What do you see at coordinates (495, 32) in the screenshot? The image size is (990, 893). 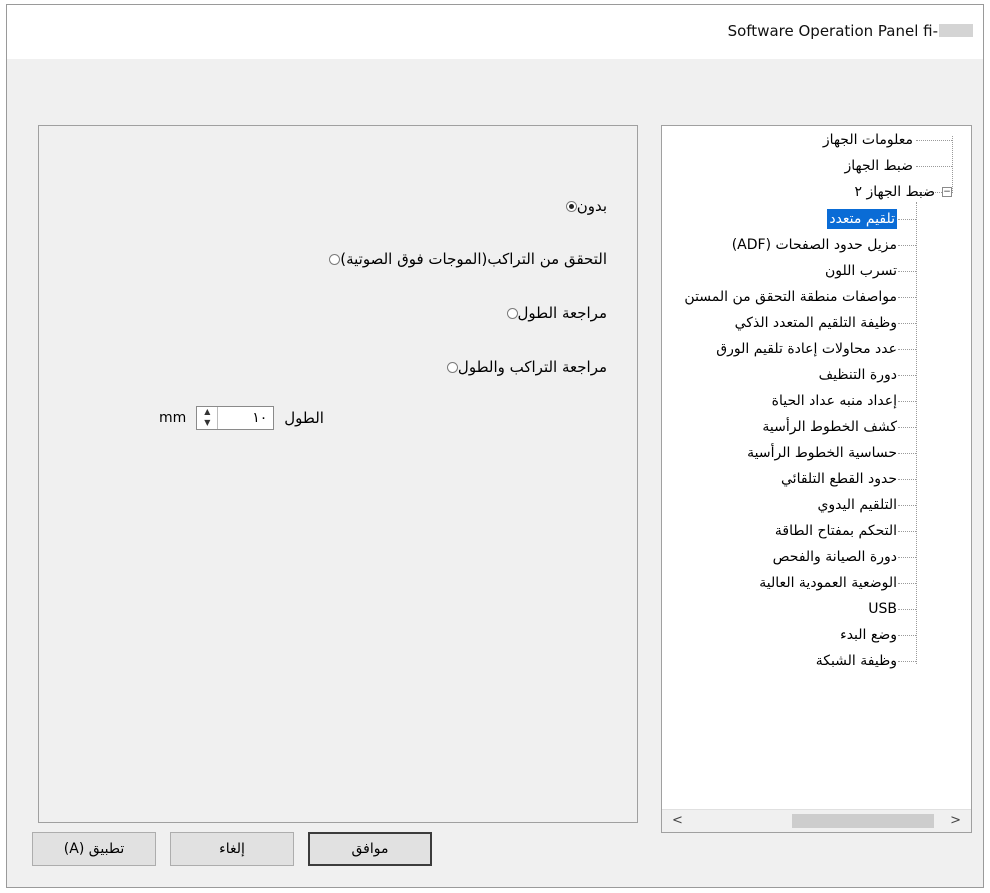 I see `title-bar: Software Operation Panel fi-` at bounding box center [495, 32].